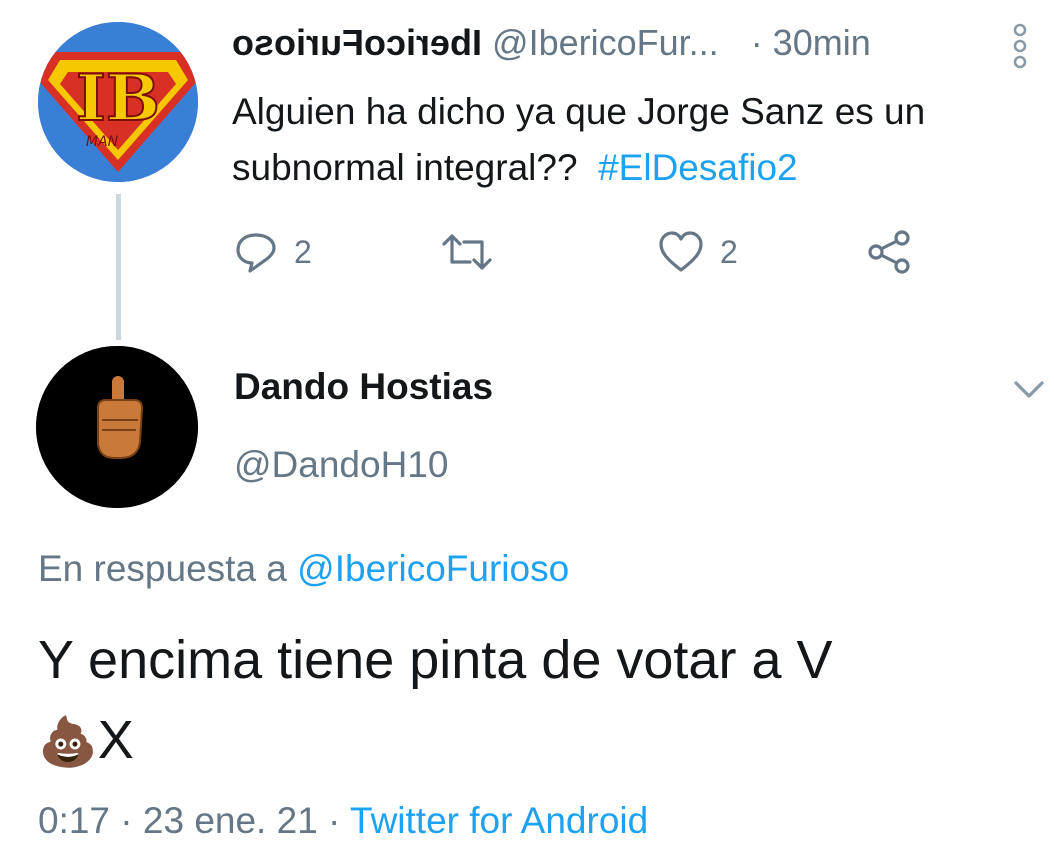 The width and height of the screenshot is (1054, 864). I want to click on more-options-icon, so click(1020, 46).